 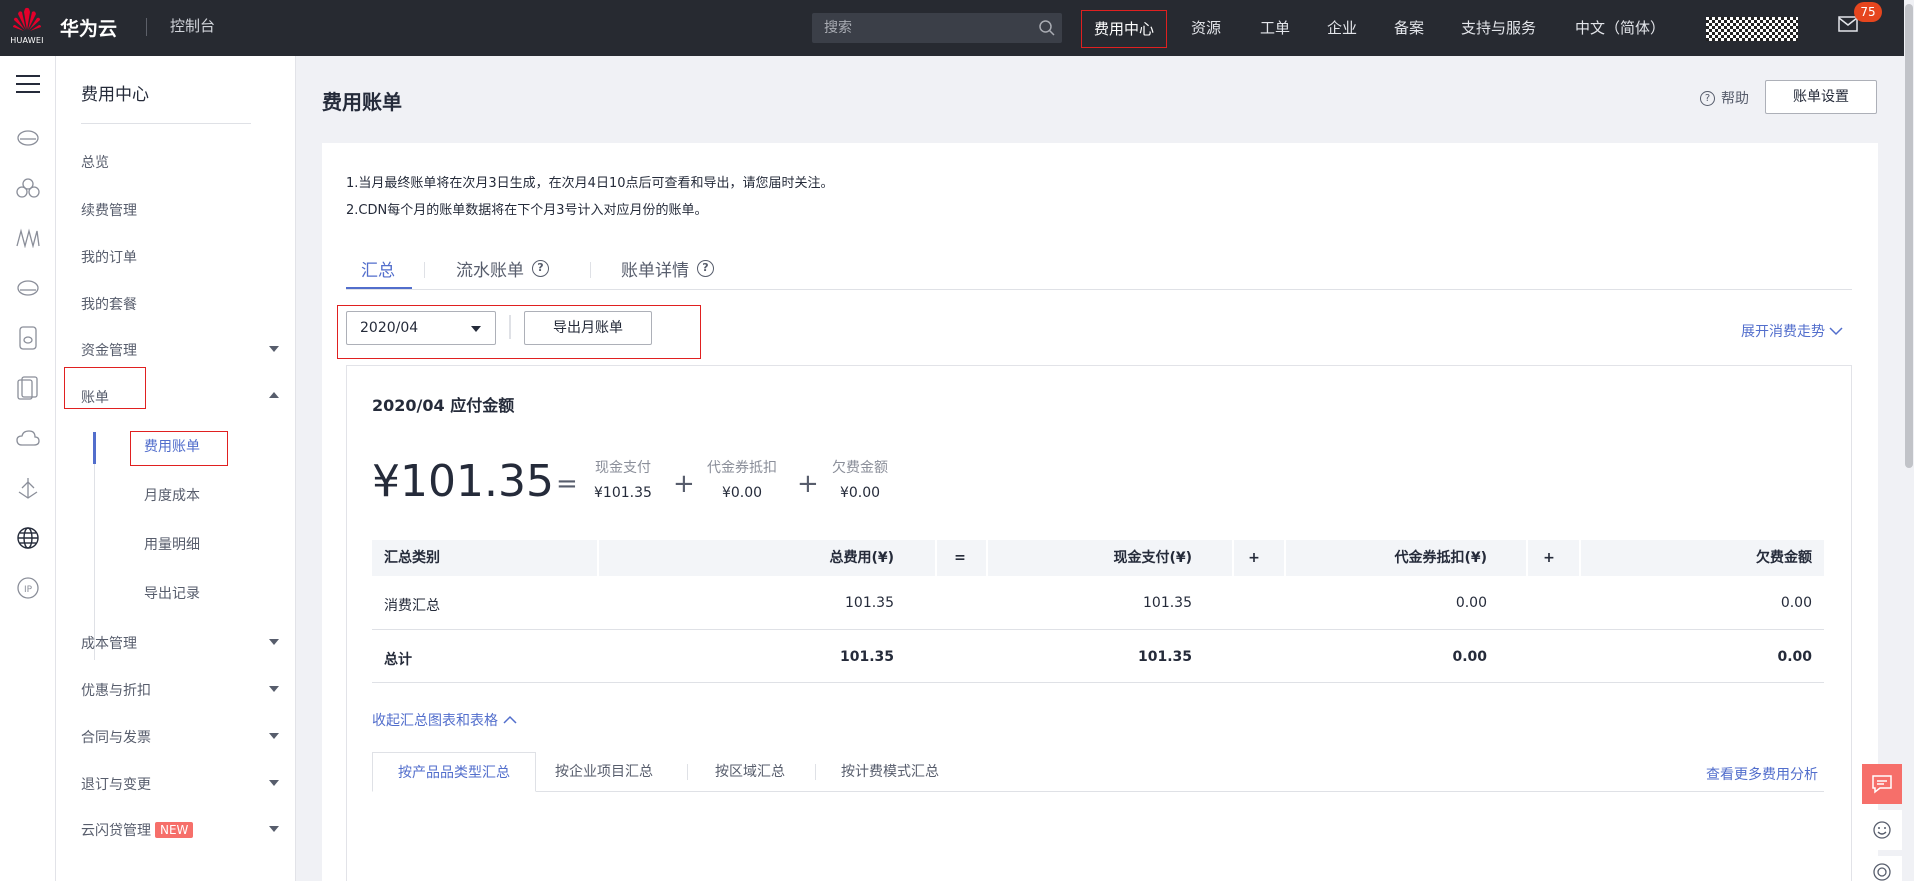 What do you see at coordinates (1882, 784) in the screenshot?
I see `chat-button` at bounding box center [1882, 784].